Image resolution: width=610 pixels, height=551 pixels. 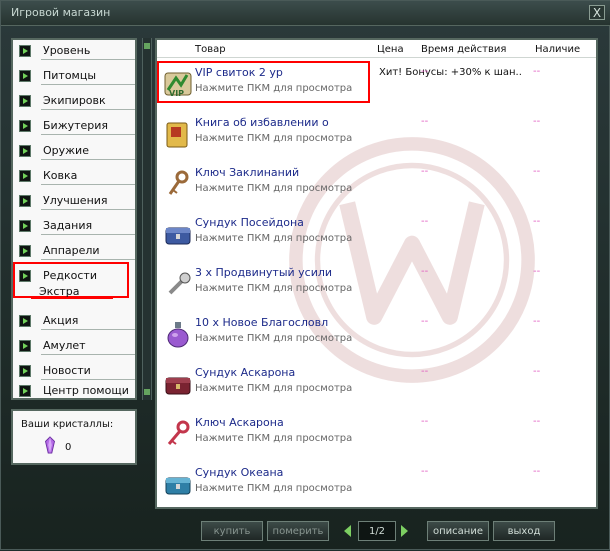 What do you see at coordinates (377, 531) in the screenshot?
I see `page-indicator: 1/2` at bounding box center [377, 531].